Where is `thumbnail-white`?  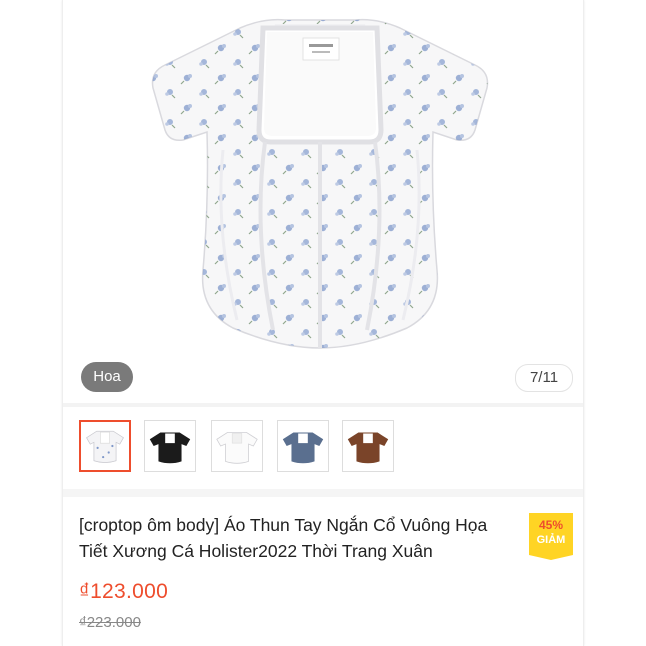
thumbnail-white is located at coordinates (237, 446).